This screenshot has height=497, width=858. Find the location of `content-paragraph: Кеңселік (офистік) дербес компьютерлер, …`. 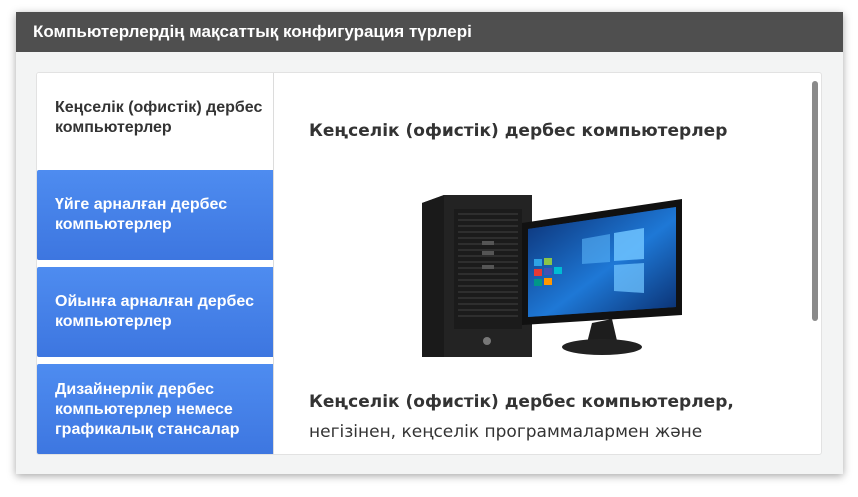

content-paragraph: Кеңселік (офистік) дербес компьютерлер, … is located at coordinates (554, 420).